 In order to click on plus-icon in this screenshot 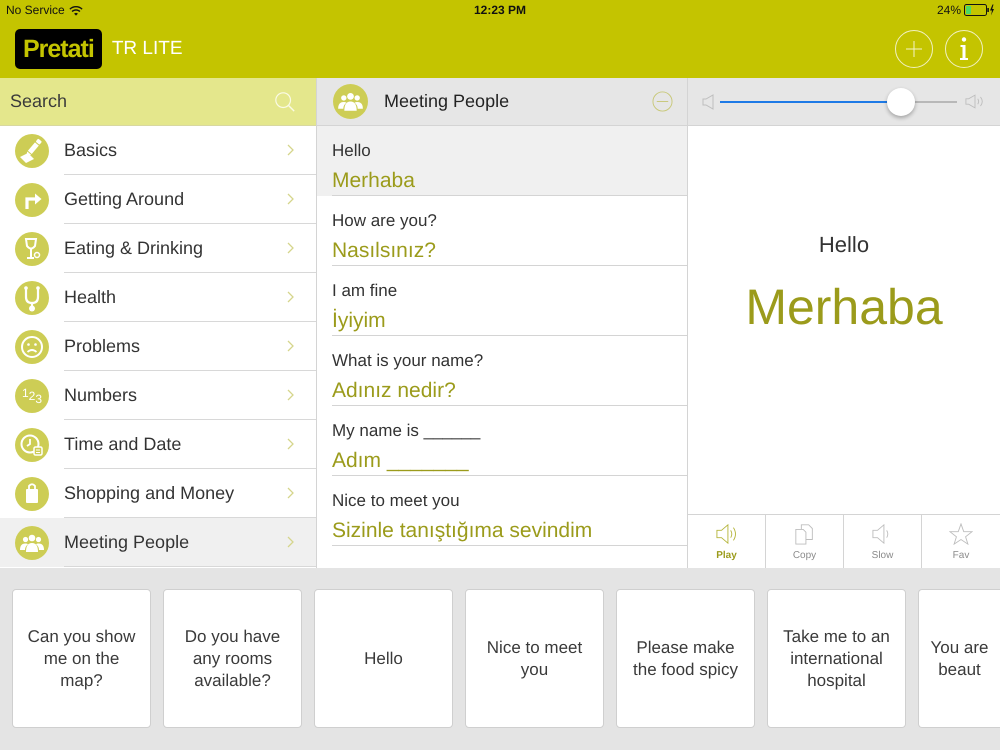, I will do `click(914, 49)`.